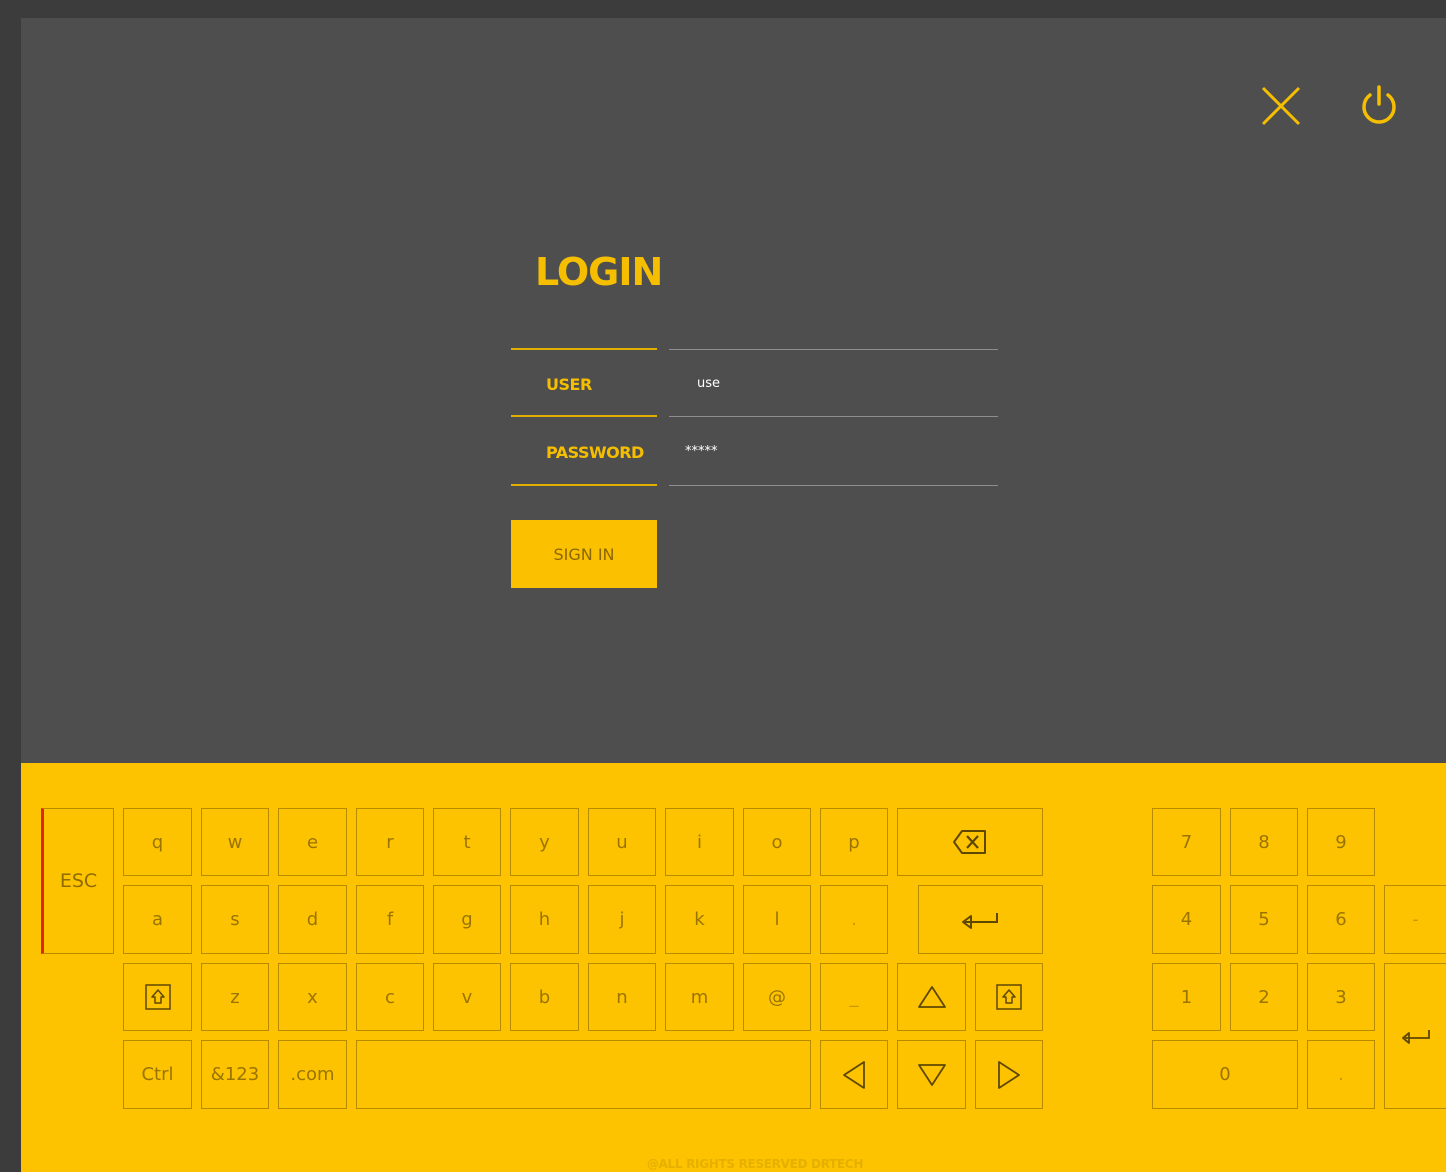 This screenshot has width=1446, height=1172. I want to click on numpad-key-enter, so click(1415, 1036).